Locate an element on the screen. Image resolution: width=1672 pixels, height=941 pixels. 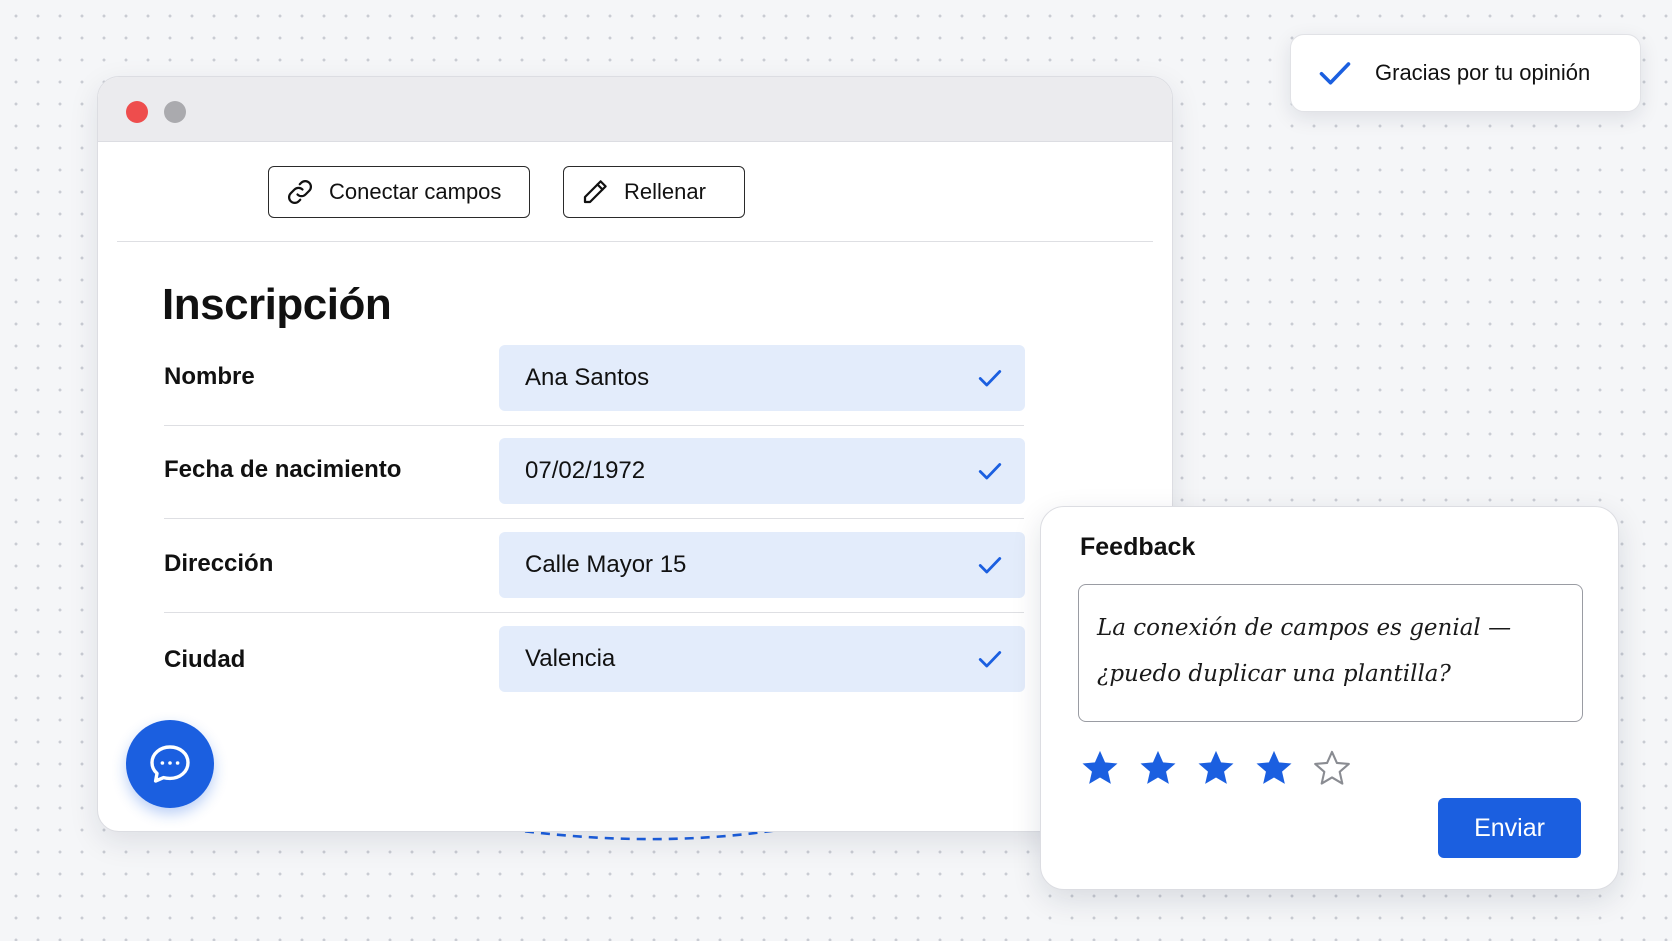
connect-fields-button: Conectar campos is located at coordinates (399, 192).